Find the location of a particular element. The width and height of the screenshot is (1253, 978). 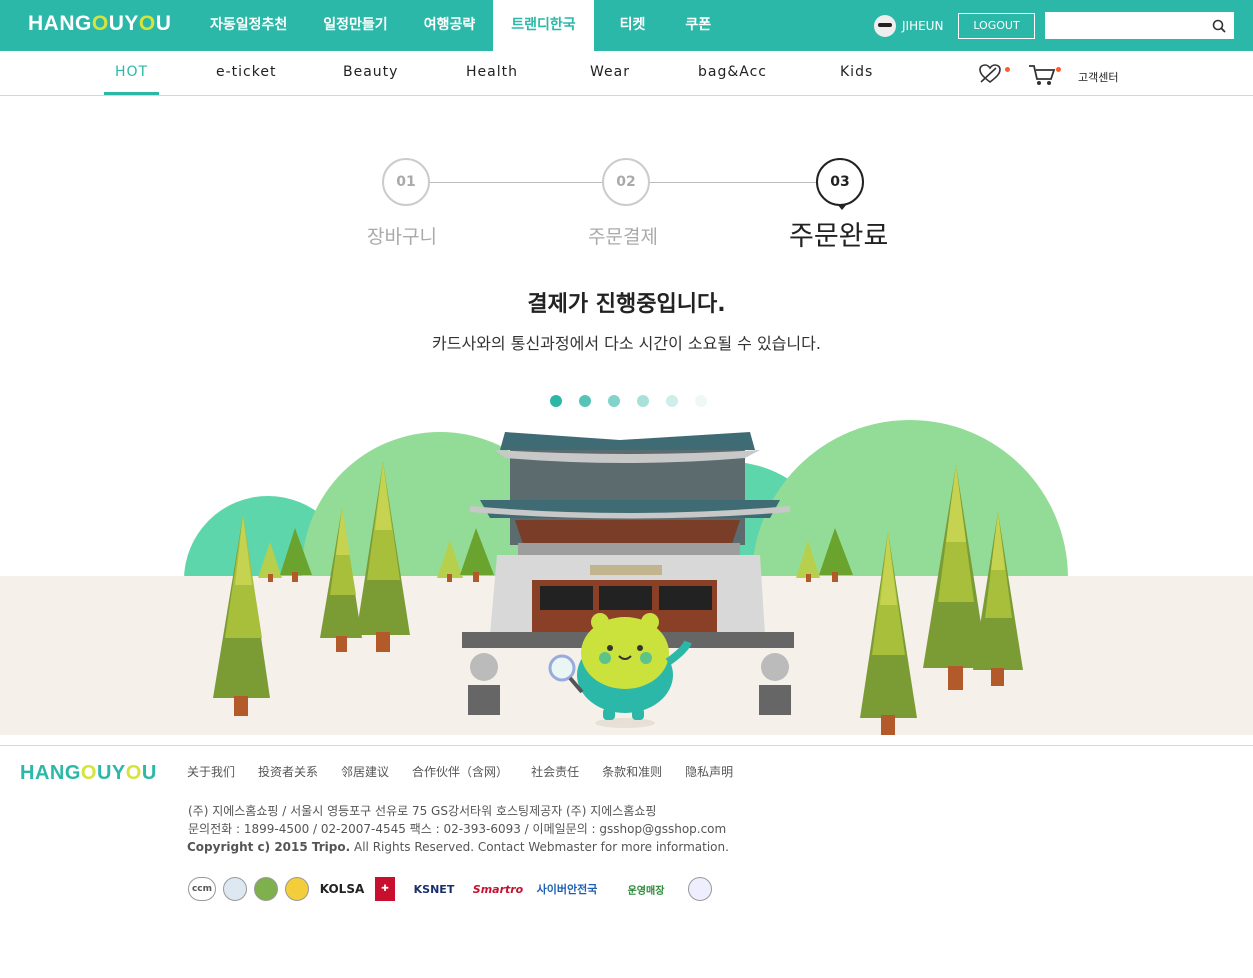

search-icon is located at coordinates (1219, 27).